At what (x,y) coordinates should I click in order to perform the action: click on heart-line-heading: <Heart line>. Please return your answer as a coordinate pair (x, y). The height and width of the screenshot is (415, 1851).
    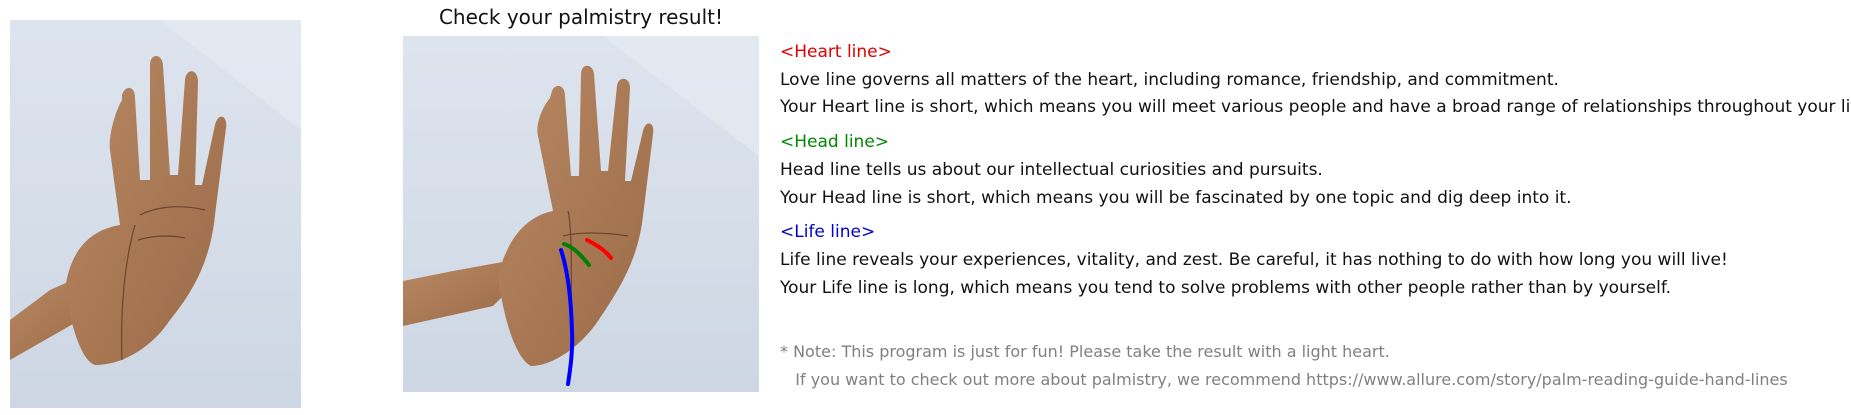
    Looking at the image, I should click on (836, 52).